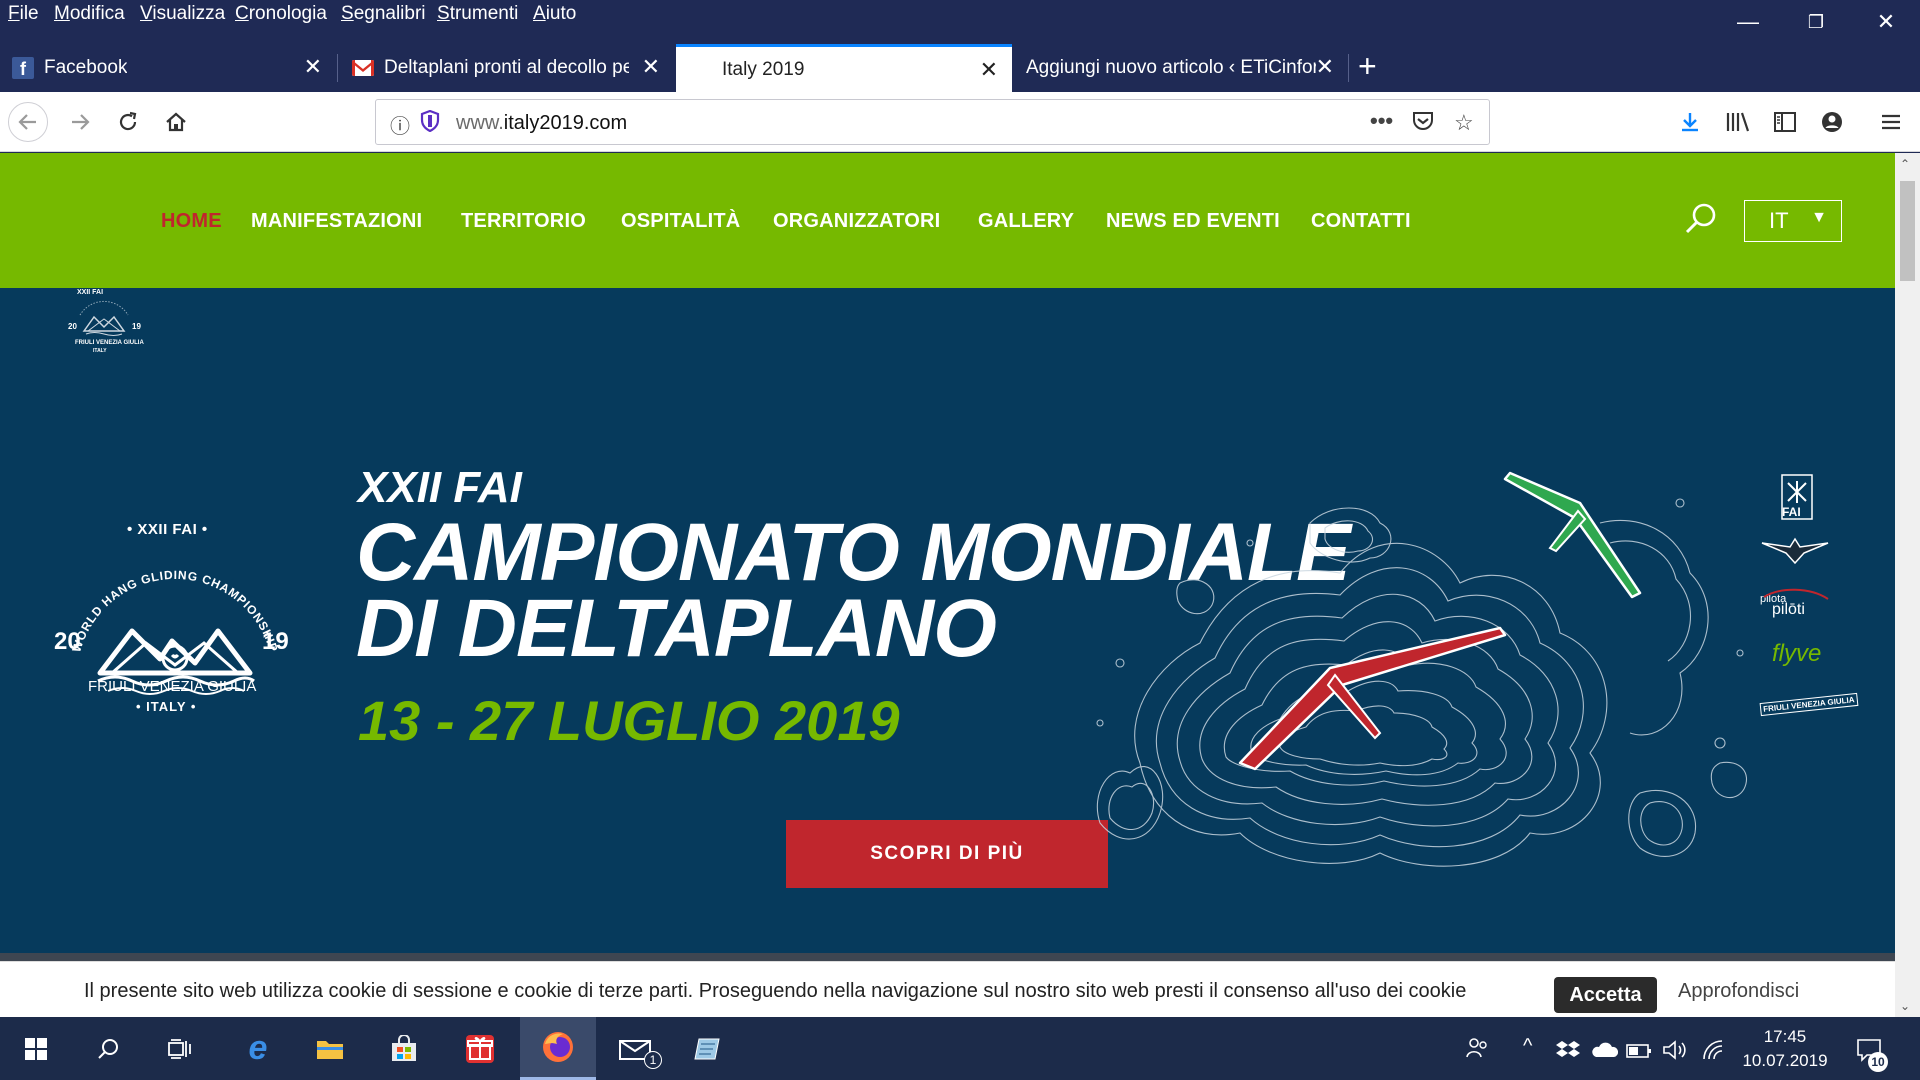  I want to click on hero-dates: 13 - 27 LUGLIO 2019, so click(629, 720).